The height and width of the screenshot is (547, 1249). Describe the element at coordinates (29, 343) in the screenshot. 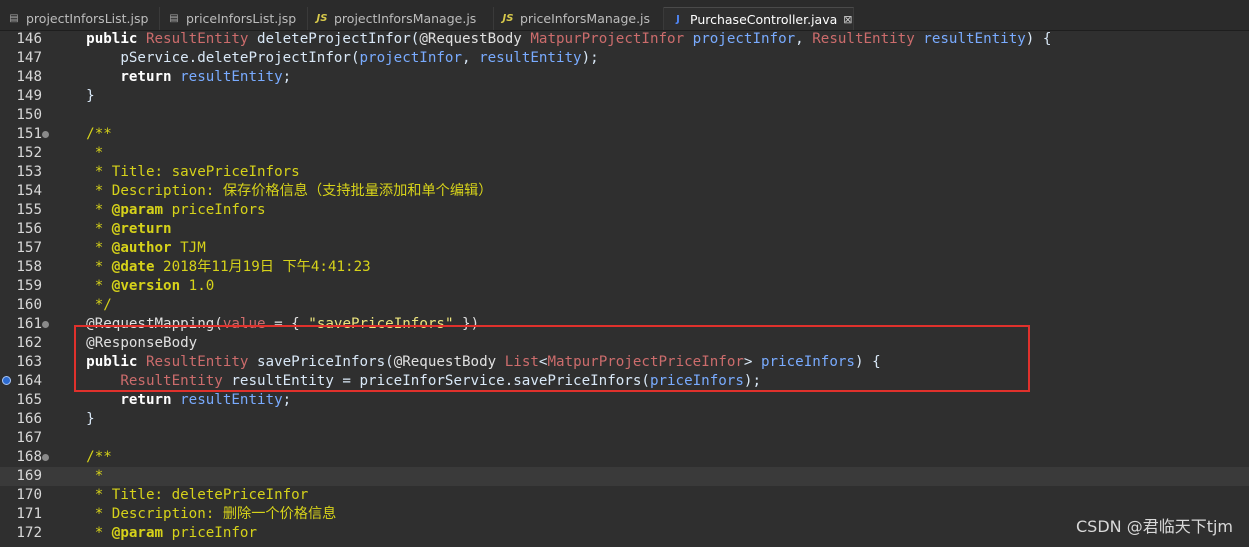

I see `line-number: 162` at that location.